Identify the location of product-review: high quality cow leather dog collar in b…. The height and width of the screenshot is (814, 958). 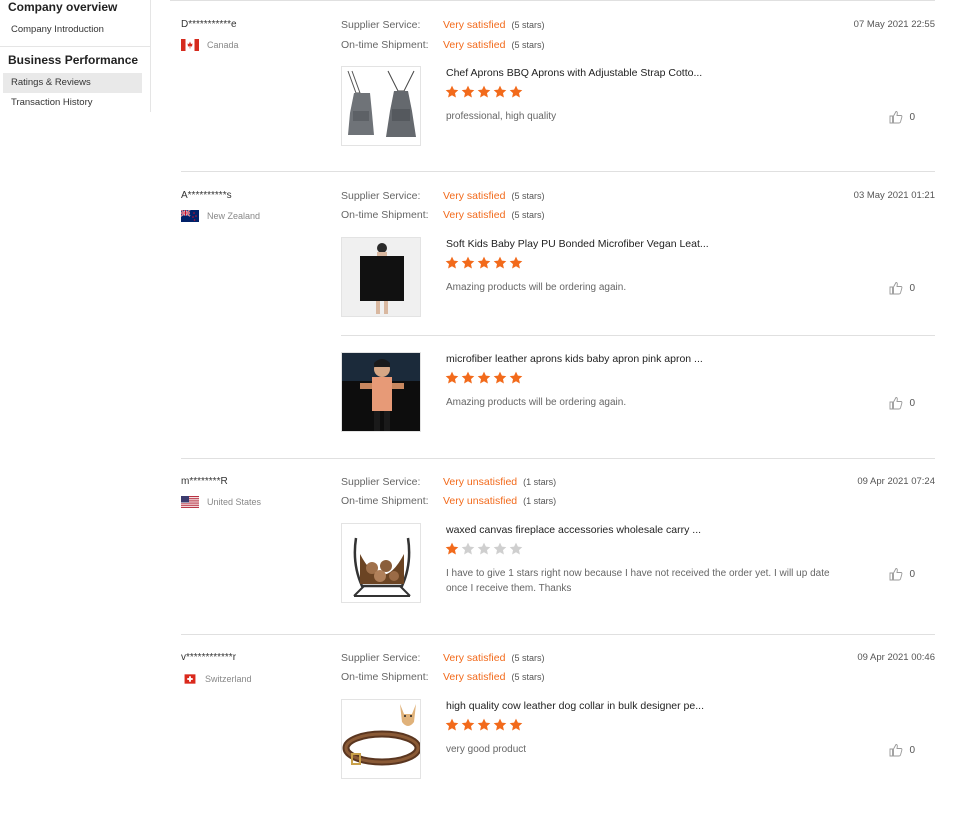
(638, 756).